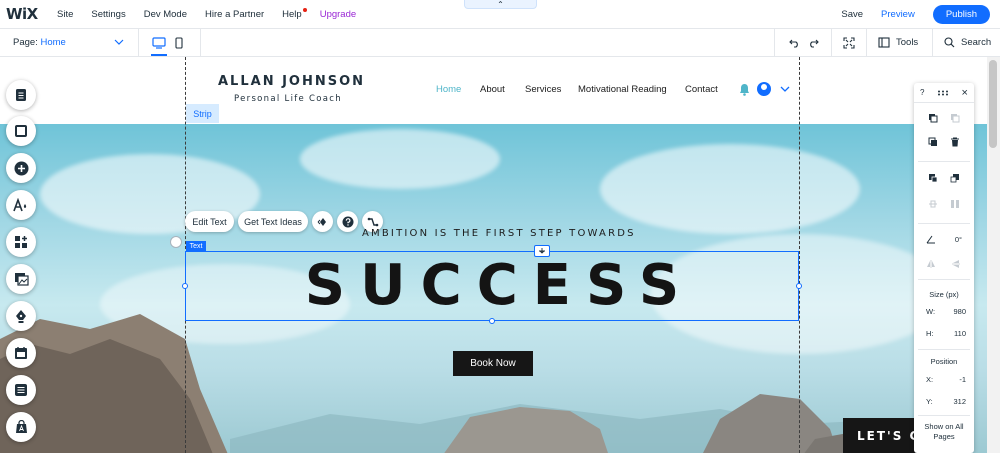 This screenshot has width=1000, height=453. What do you see at coordinates (956, 401) in the screenshot?
I see `y-input: 312` at bounding box center [956, 401].